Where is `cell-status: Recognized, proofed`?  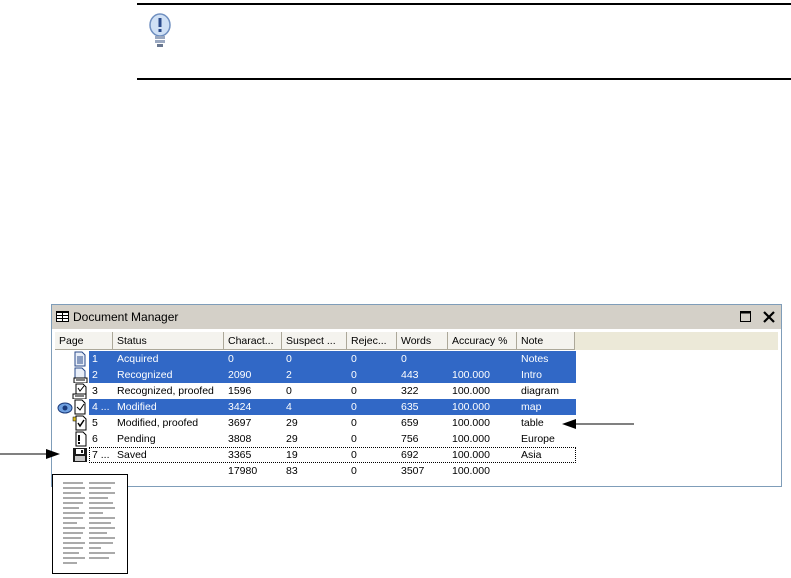 cell-status: Recognized, proofed is located at coordinates (165, 391).